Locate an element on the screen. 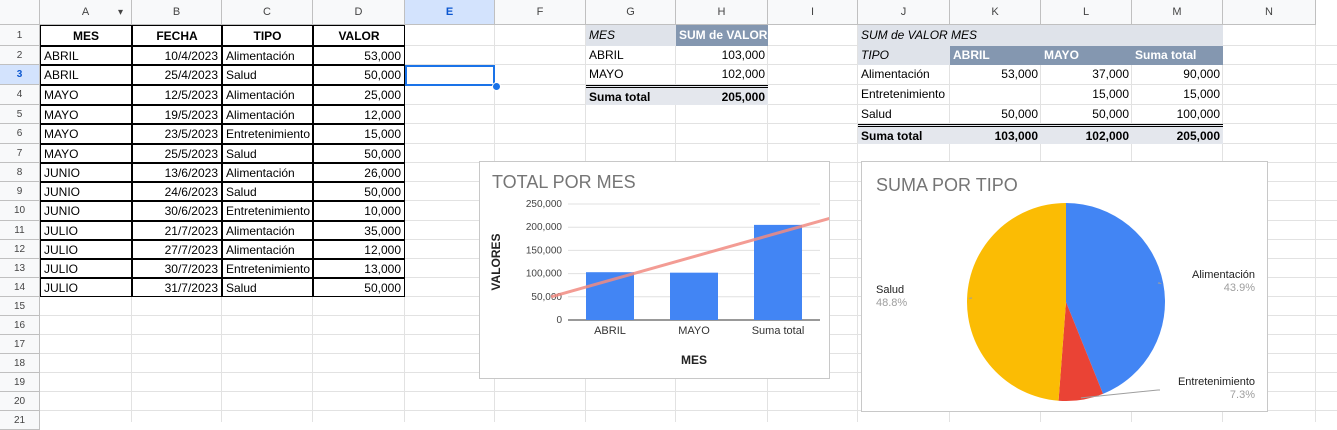  column-header-c: C is located at coordinates (267, 12).